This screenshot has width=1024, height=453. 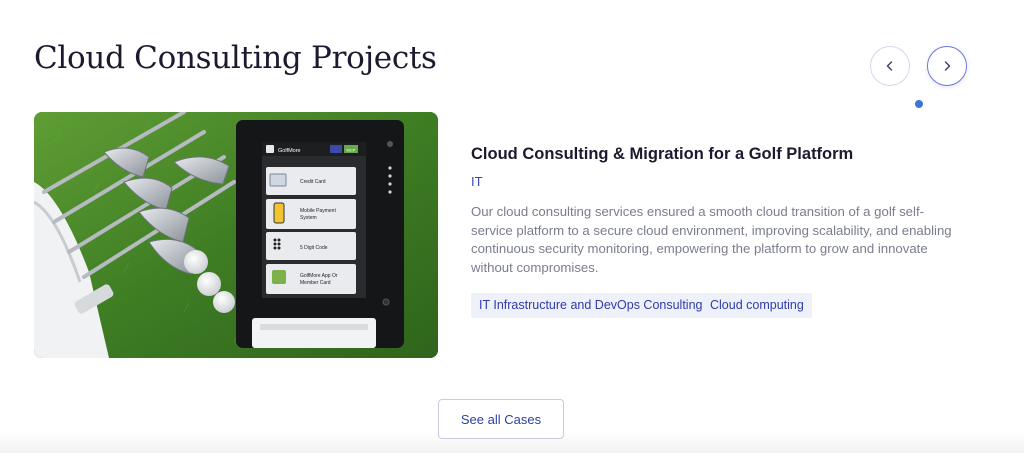 What do you see at coordinates (477, 181) in the screenshot?
I see `case-category-link: IT` at bounding box center [477, 181].